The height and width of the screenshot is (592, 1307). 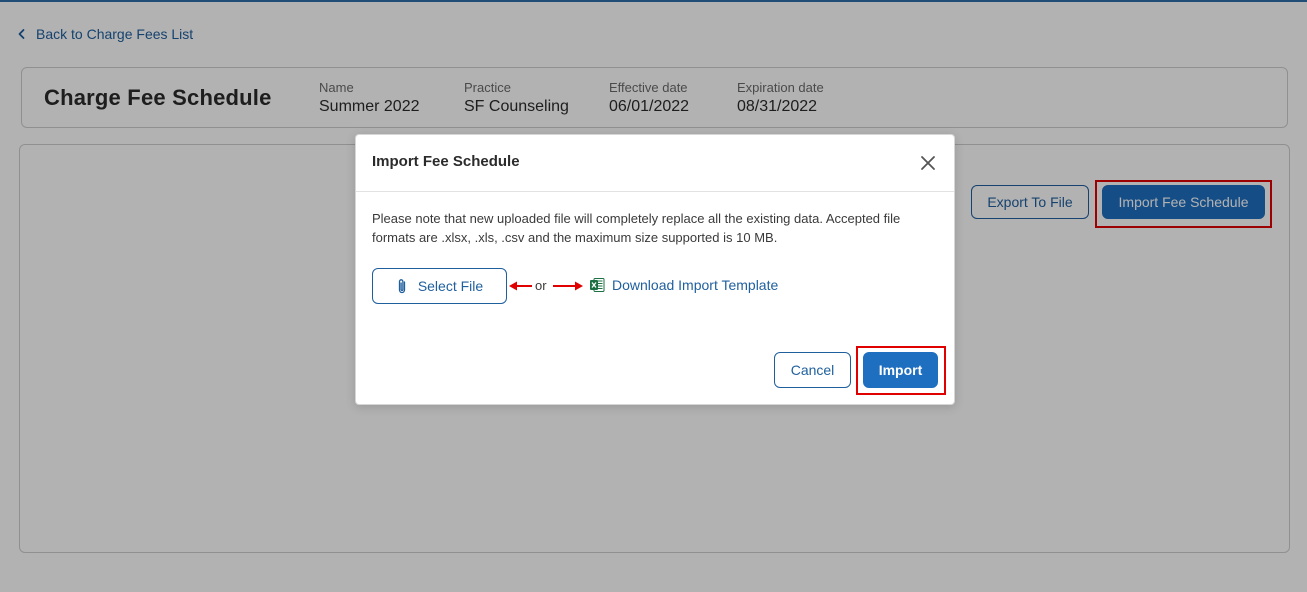 I want to click on import-button: Import, so click(x=900, y=370).